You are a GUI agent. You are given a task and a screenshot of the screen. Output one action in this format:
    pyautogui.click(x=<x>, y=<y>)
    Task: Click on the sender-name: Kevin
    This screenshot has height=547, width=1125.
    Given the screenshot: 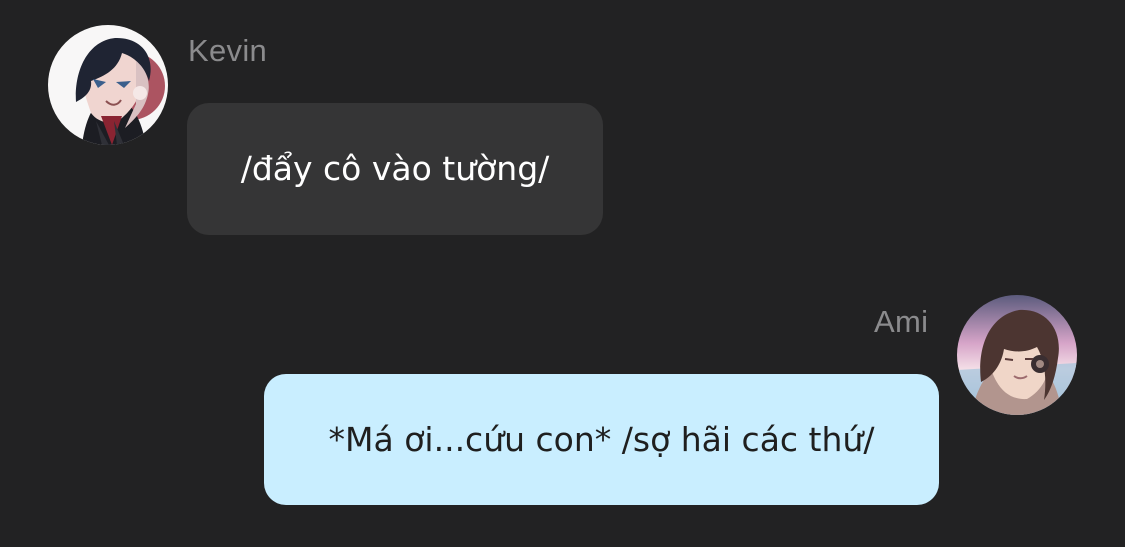 What is the action you would take?
    pyautogui.click(x=228, y=50)
    